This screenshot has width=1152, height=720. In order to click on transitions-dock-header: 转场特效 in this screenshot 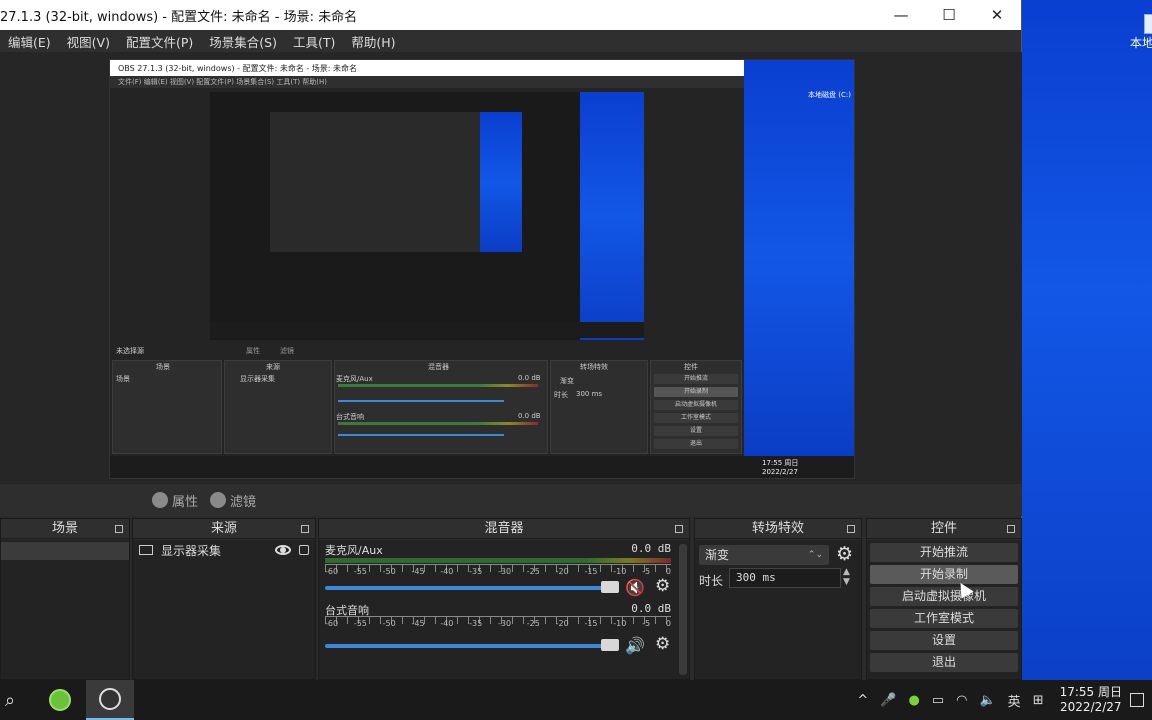, I will do `click(778, 529)`.